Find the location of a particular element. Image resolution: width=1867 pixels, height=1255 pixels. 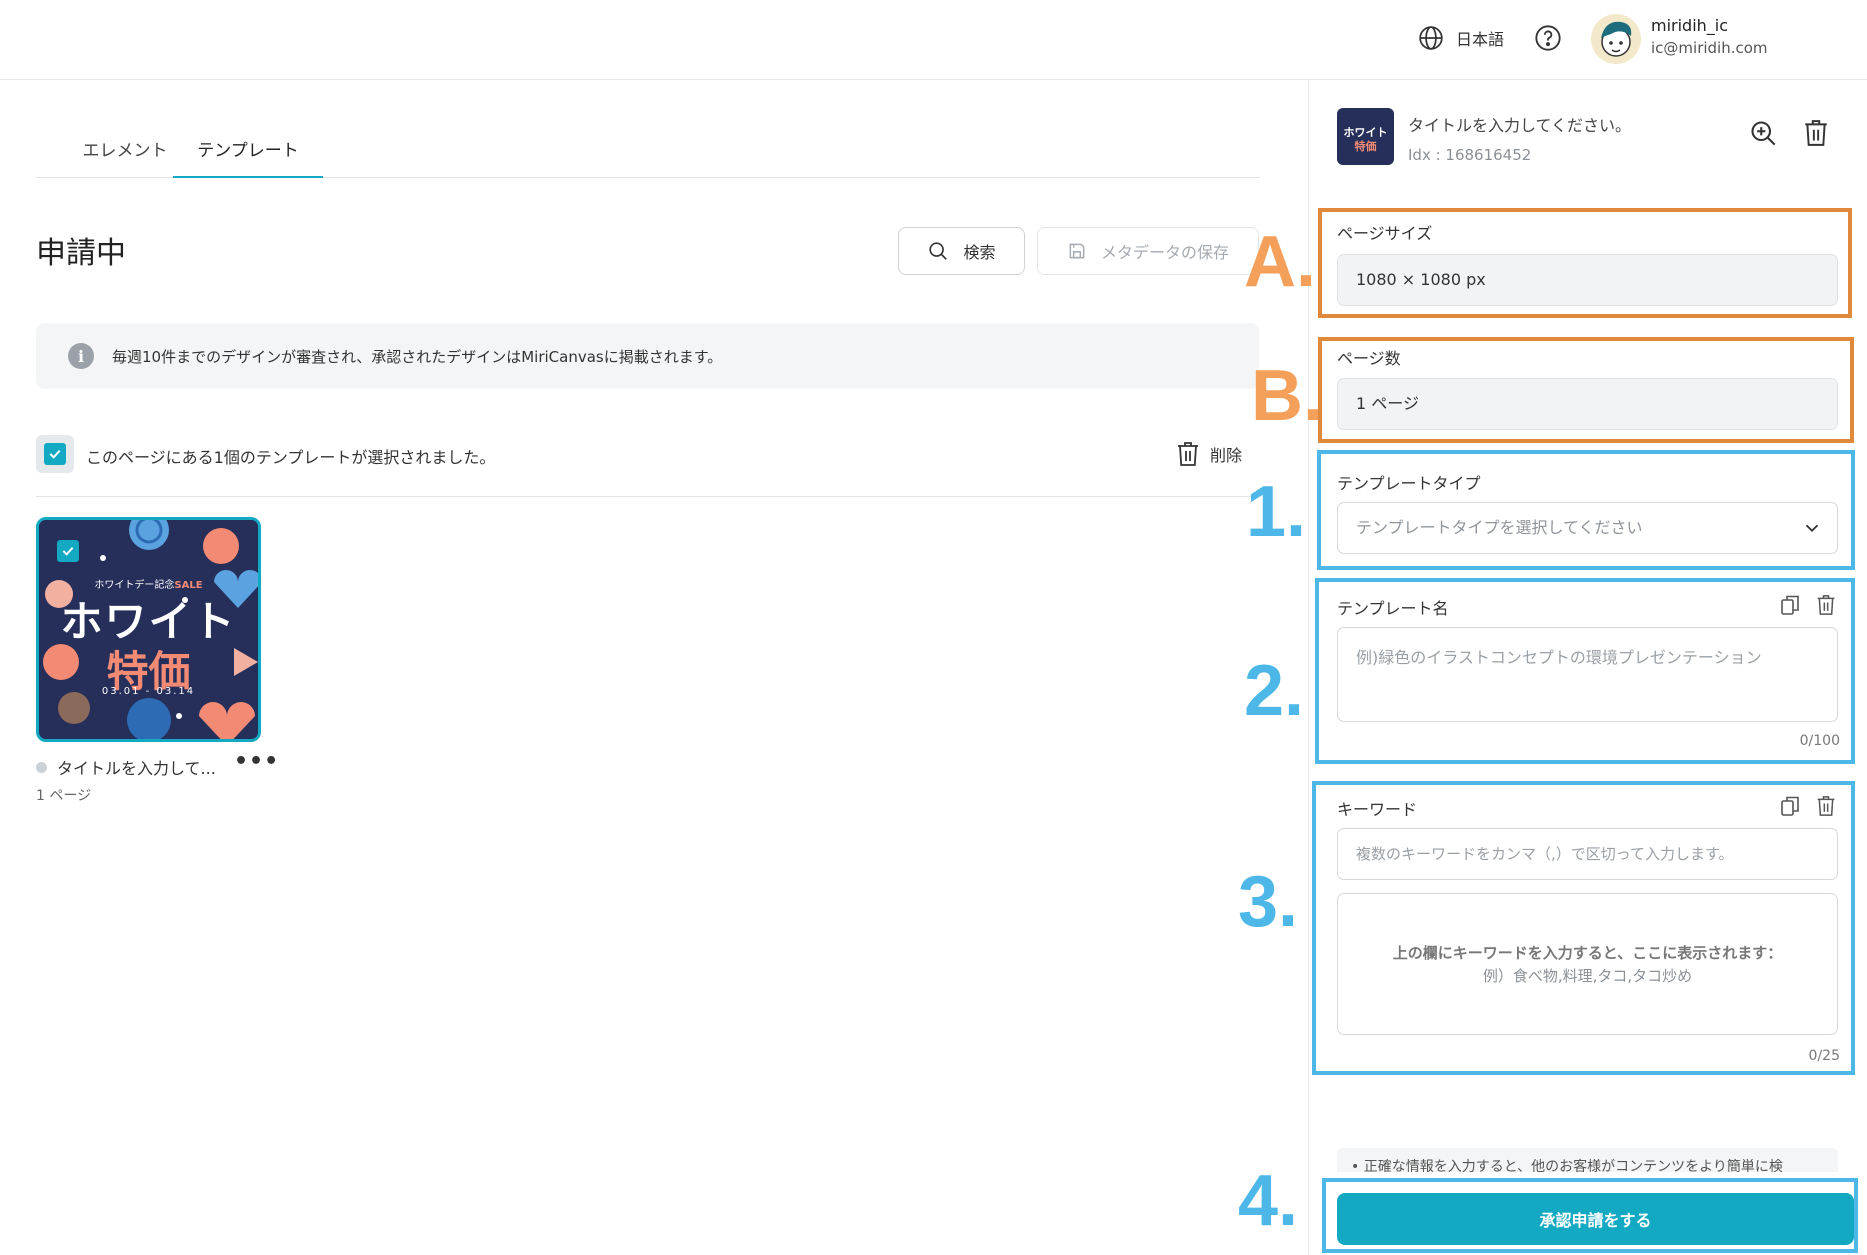

delete-label: 削除 is located at coordinates (1226, 455).